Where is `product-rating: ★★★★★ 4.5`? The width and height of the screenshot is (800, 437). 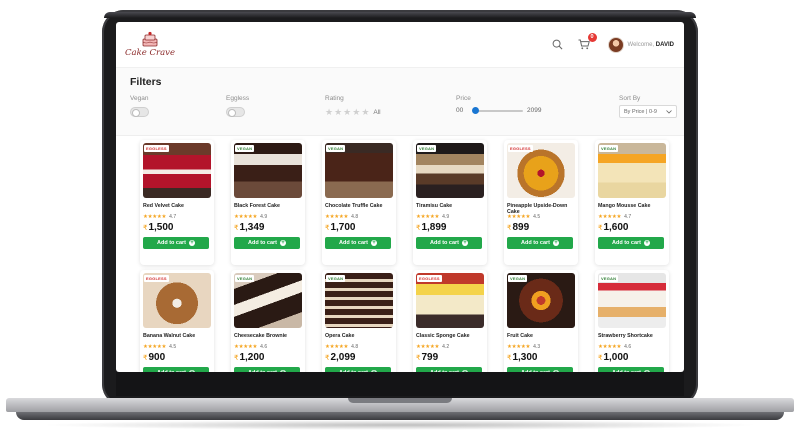
product-rating: ★★★★★ 4.5 is located at coordinates (541, 217).